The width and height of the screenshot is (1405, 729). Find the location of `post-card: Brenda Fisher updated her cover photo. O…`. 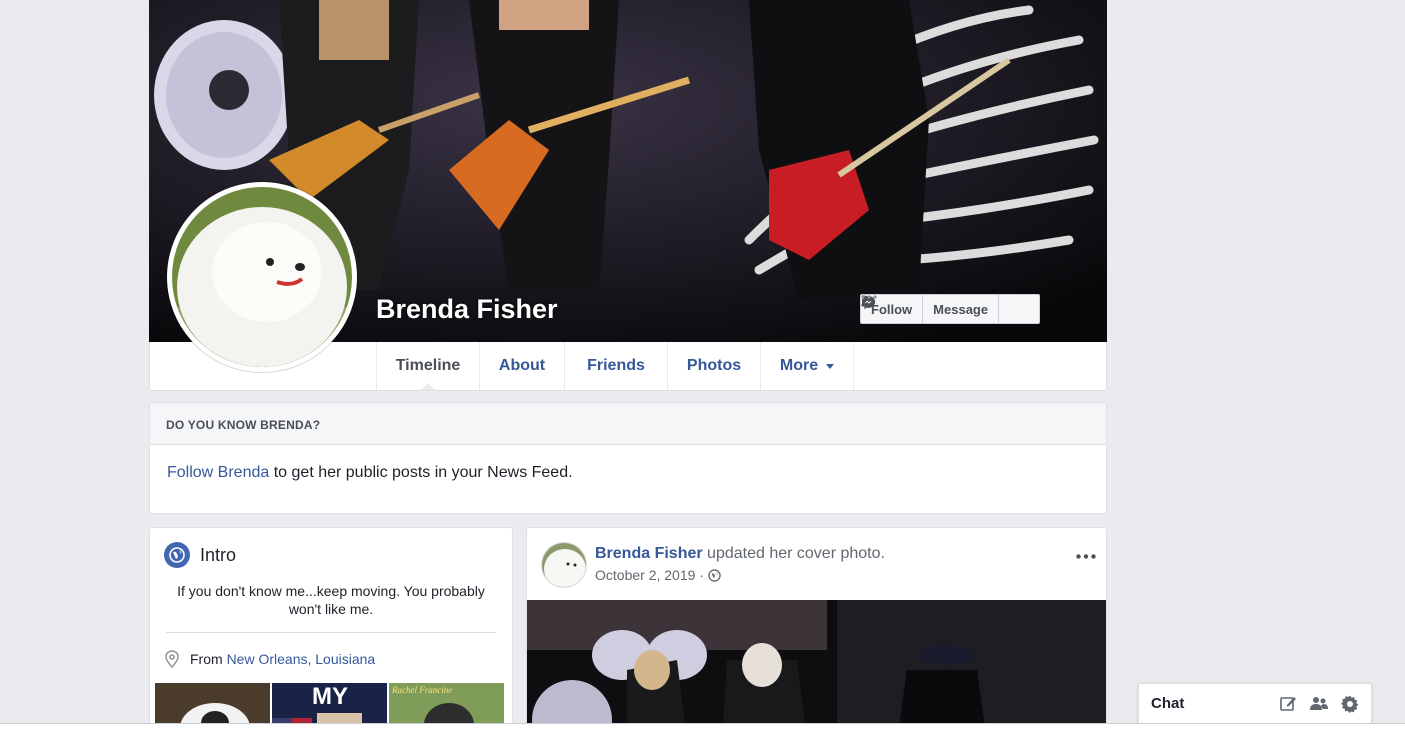

post-card: Brenda Fisher updated her cover photo. O… is located at coordinates (816, 628).